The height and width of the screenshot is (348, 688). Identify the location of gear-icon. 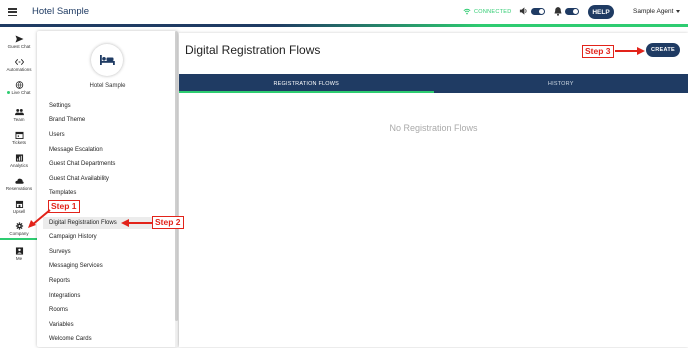
(19, 226).